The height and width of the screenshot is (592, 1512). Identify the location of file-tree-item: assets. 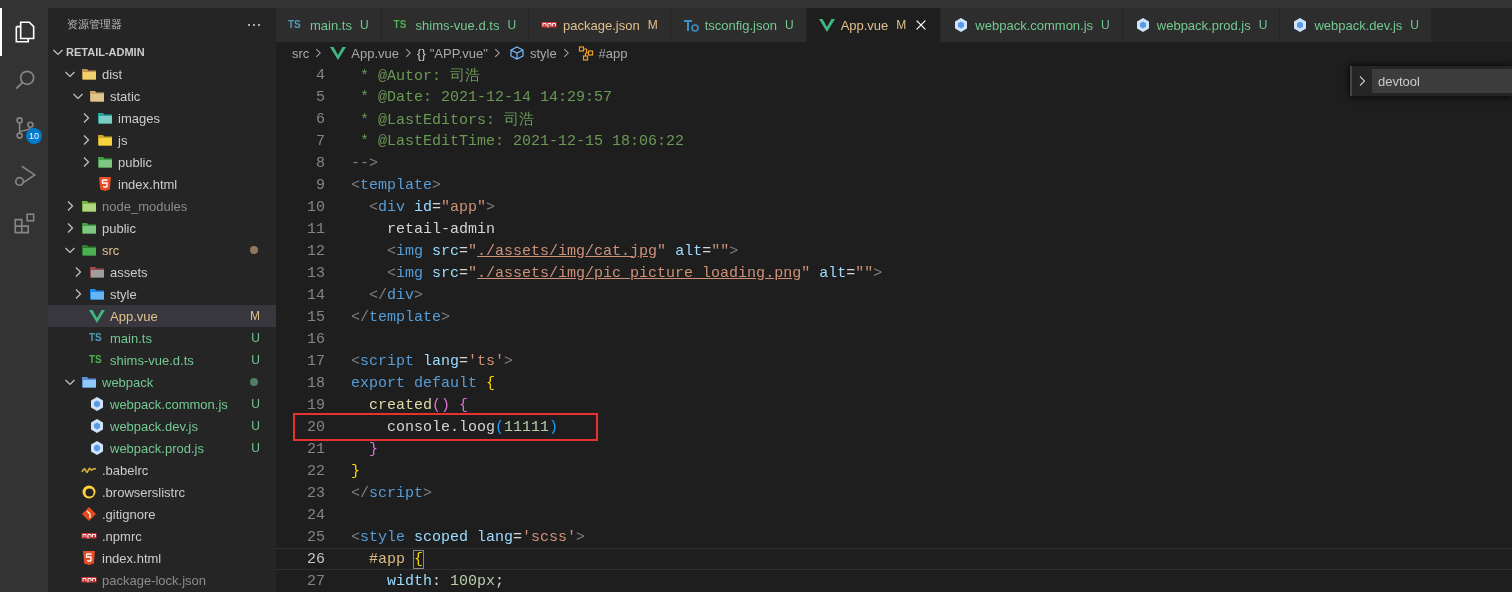
(162, 272).